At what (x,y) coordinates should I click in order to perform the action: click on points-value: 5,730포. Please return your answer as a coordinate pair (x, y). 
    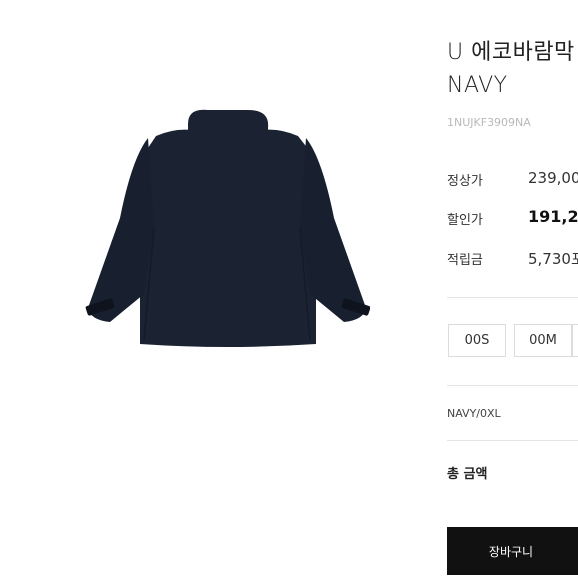
    Looking at the image, I should click on (553, 259).